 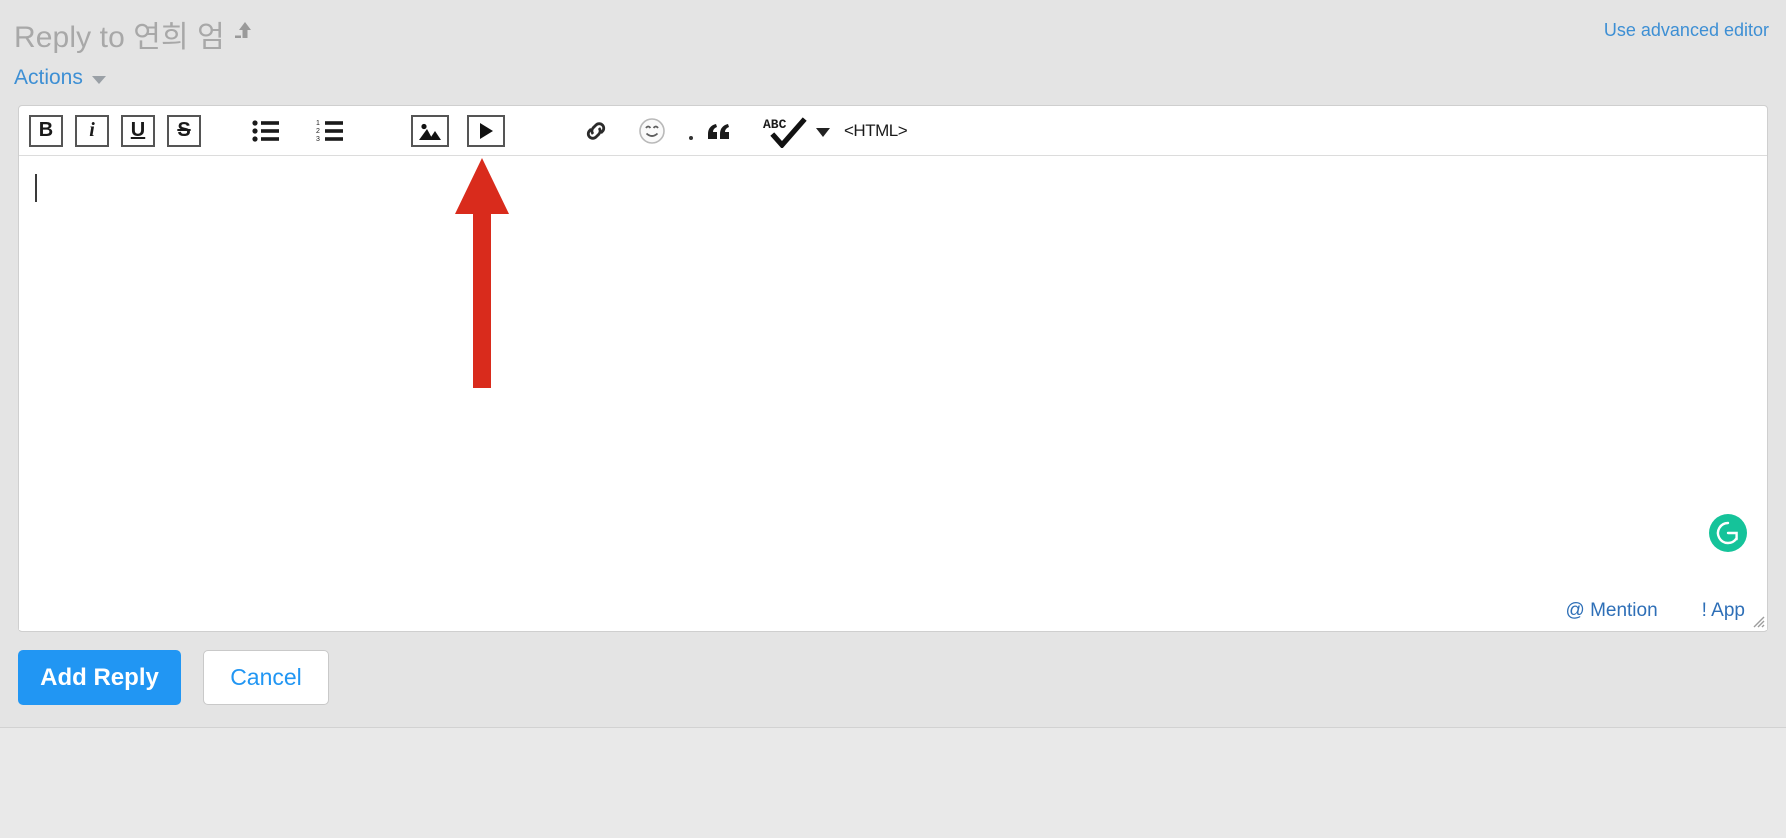 I want to click on svg-text: ABC, so click(x=775, y=124).